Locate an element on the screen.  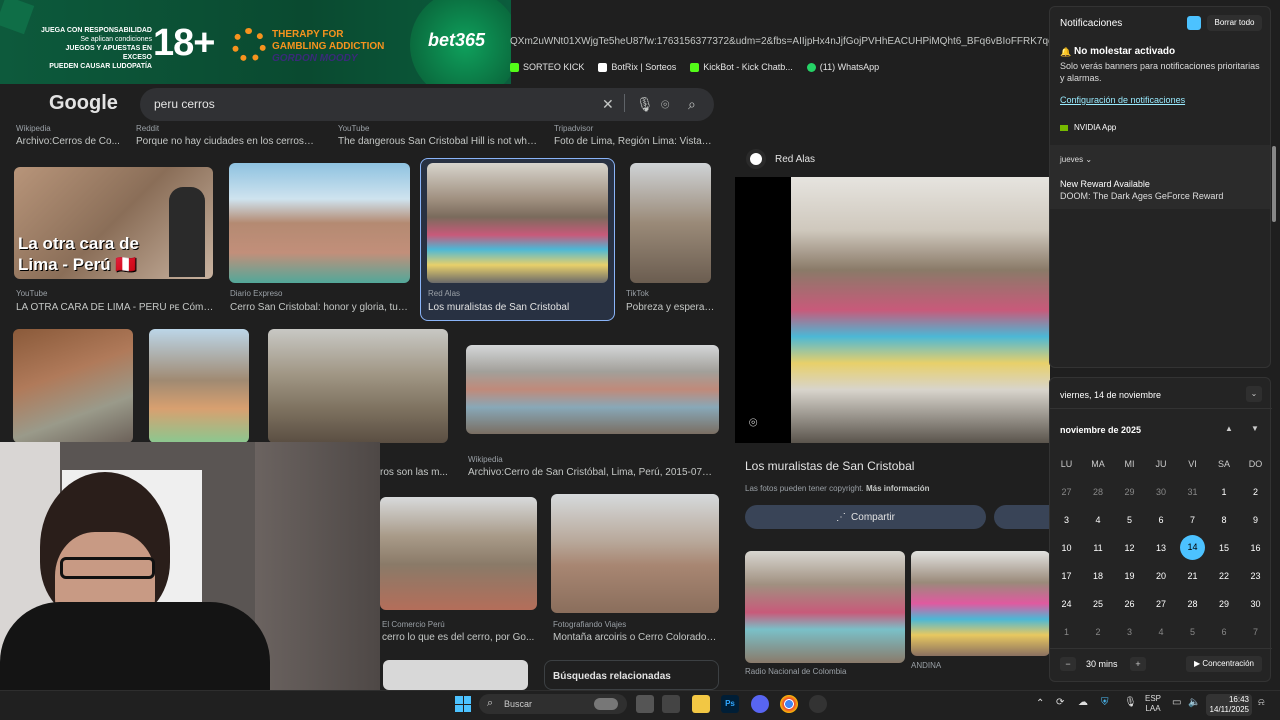
calendar-day: 20 is located at coordinates (1161, 576).